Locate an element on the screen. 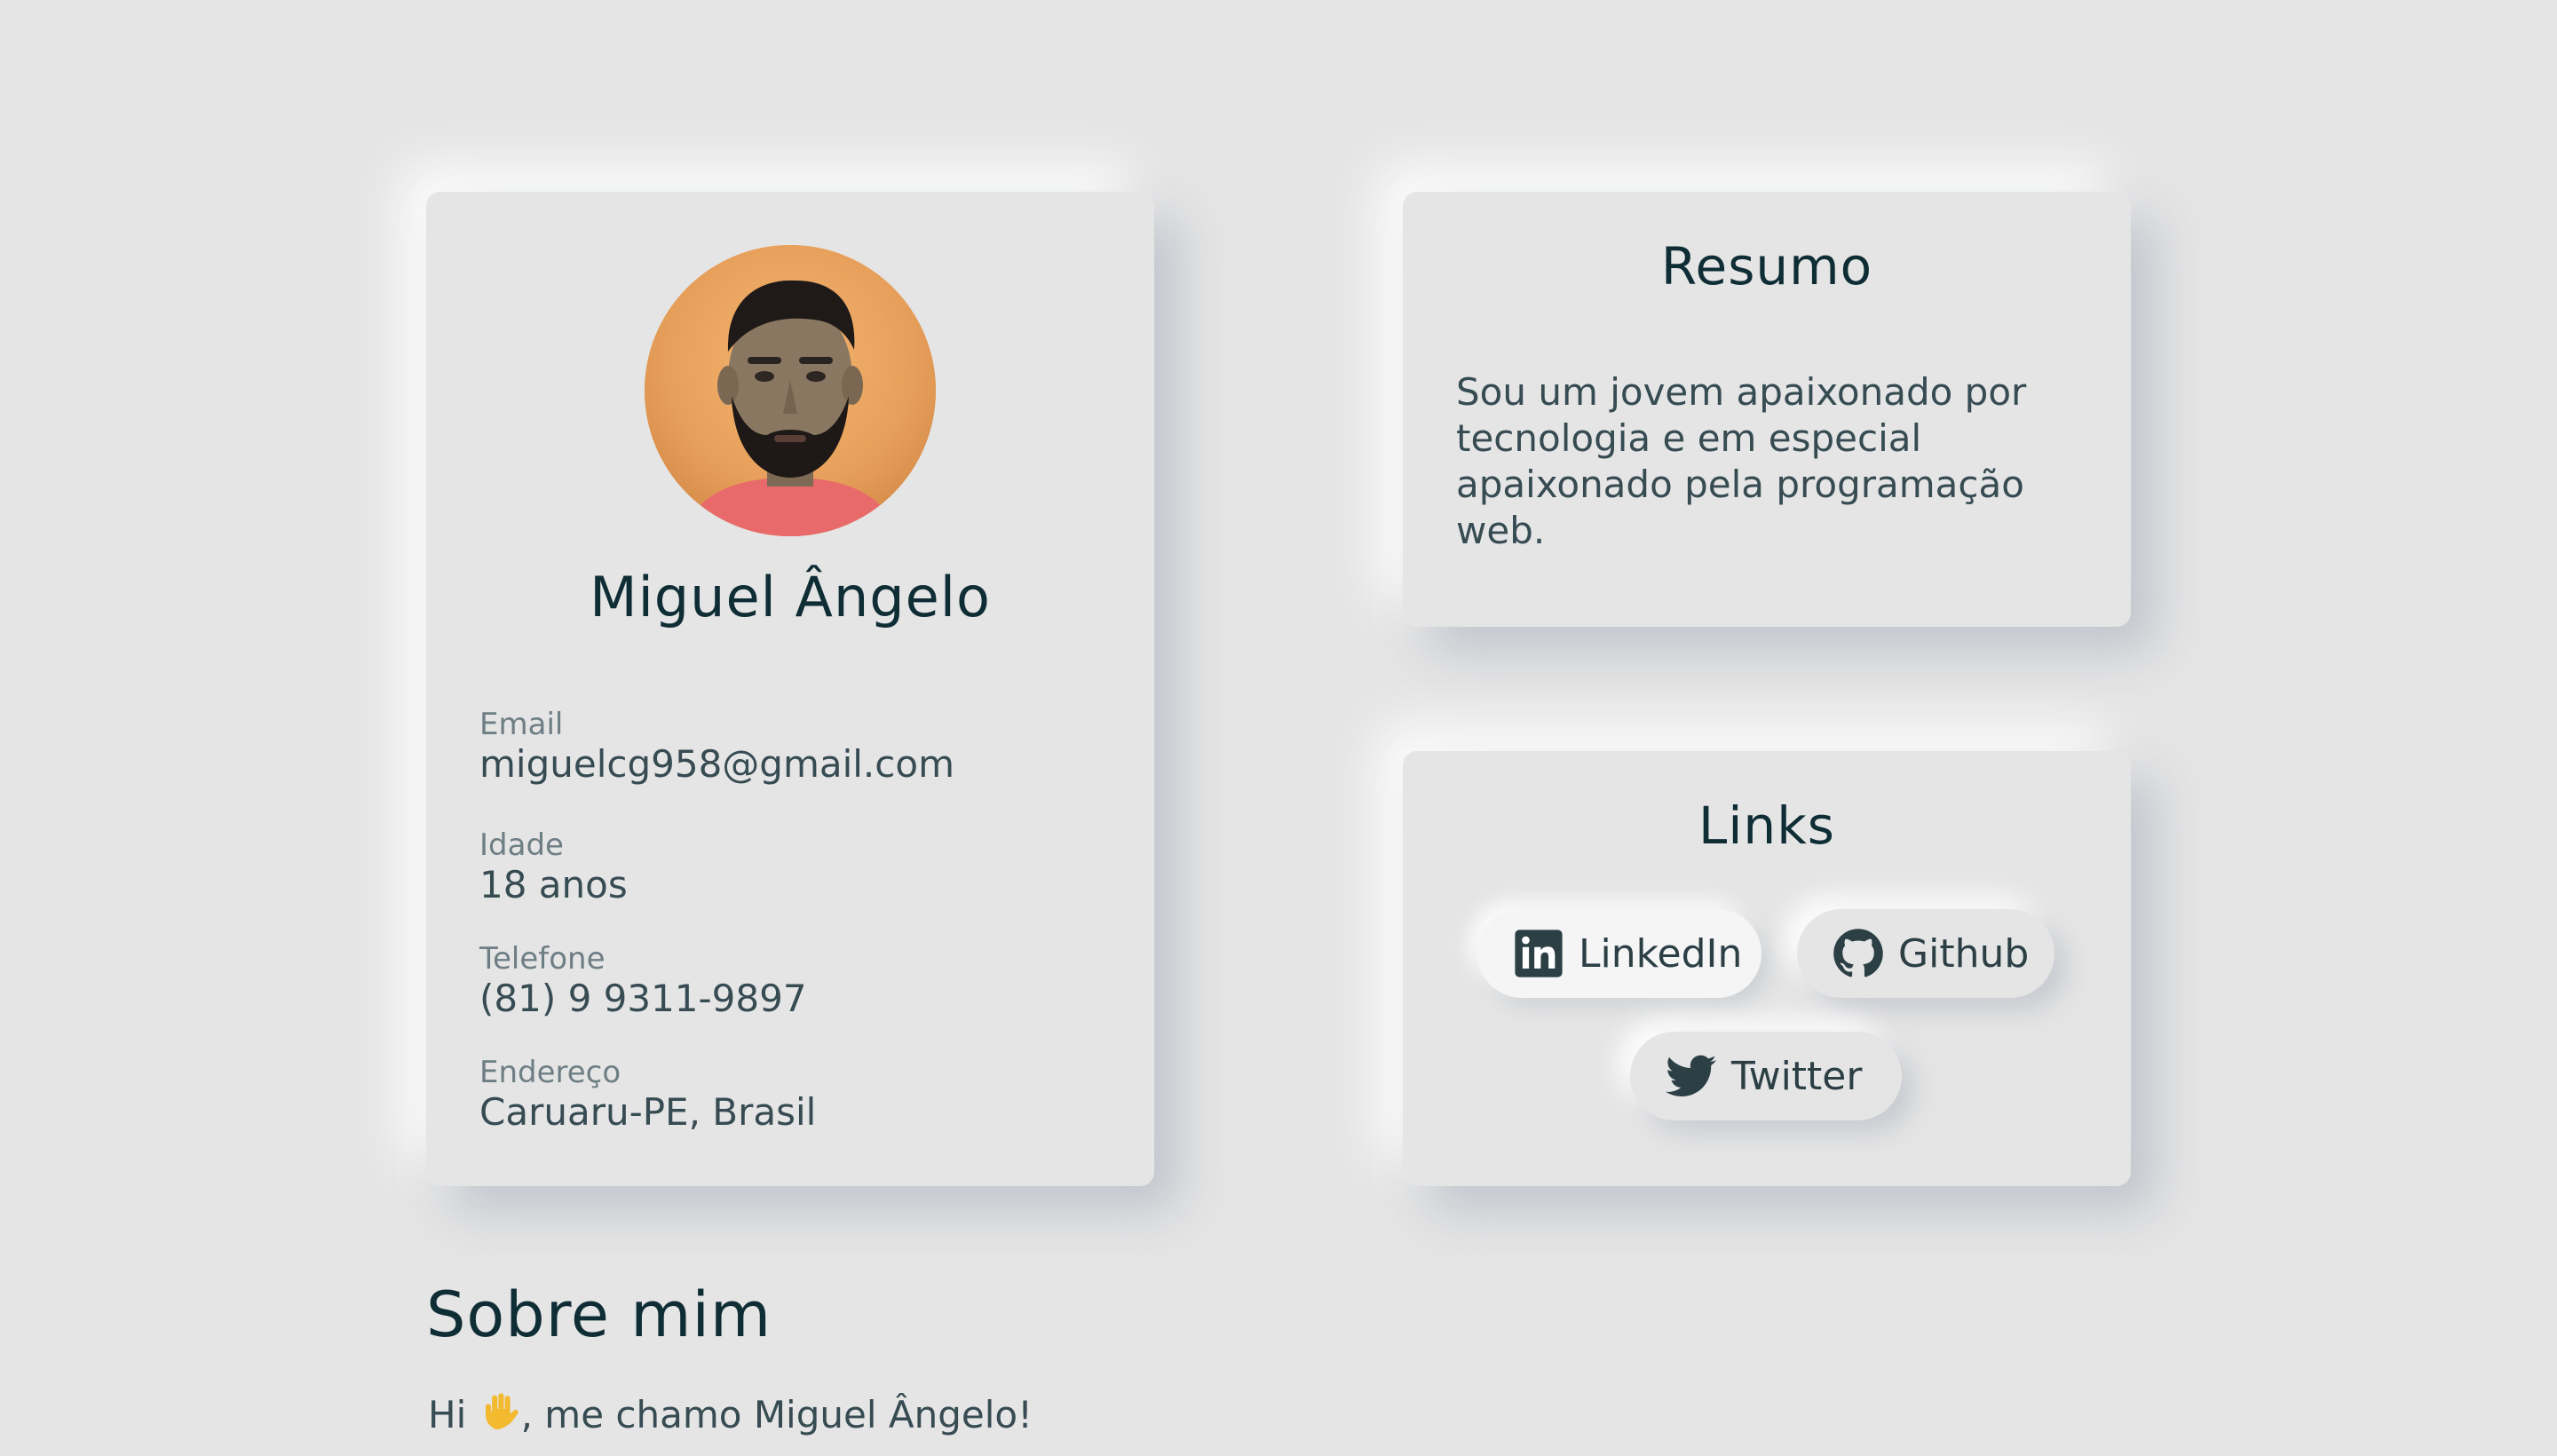  about-title: Sobre mim is located at coordinates (599, 1314).